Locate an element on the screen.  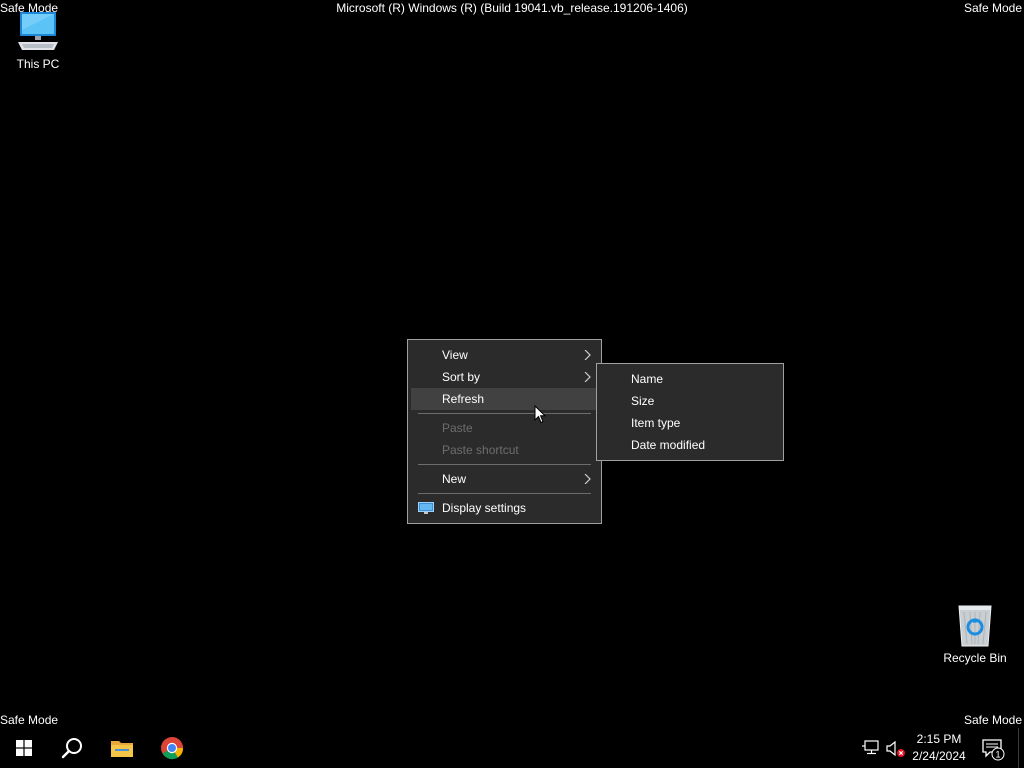
menu-item-display-settings: Display settings is located at coordinates (504, 508).